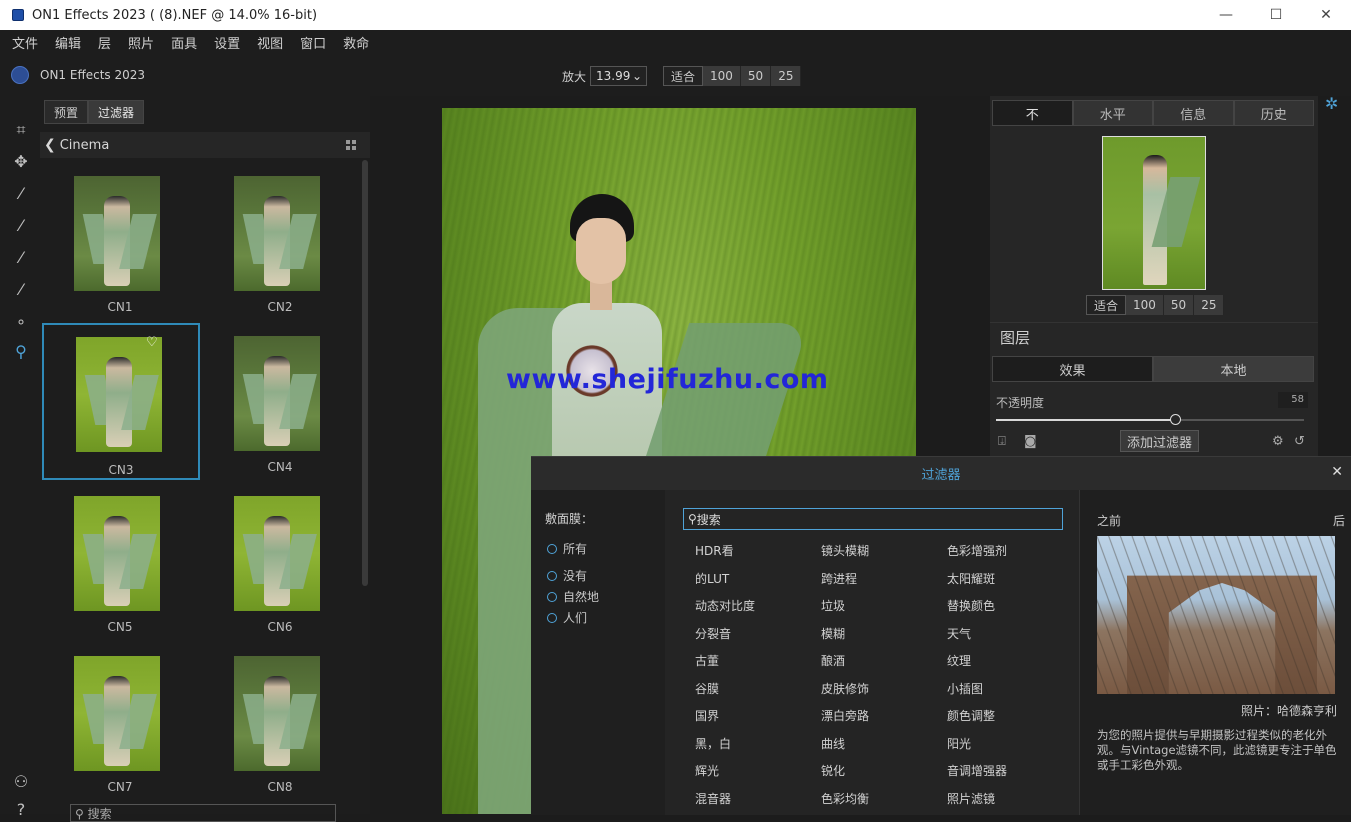 The height and width of the screenshot is (822, 1351). I want to click on nav-fit-button: 适合, so click(1106, 305).